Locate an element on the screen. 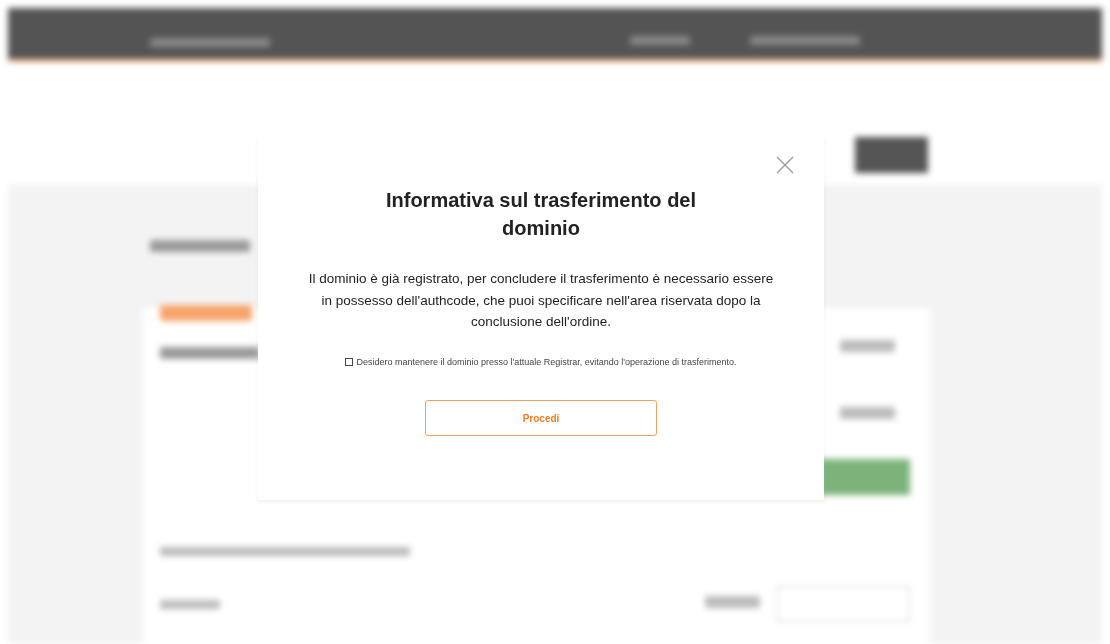  close-icon is located at coordinates (785, 165).